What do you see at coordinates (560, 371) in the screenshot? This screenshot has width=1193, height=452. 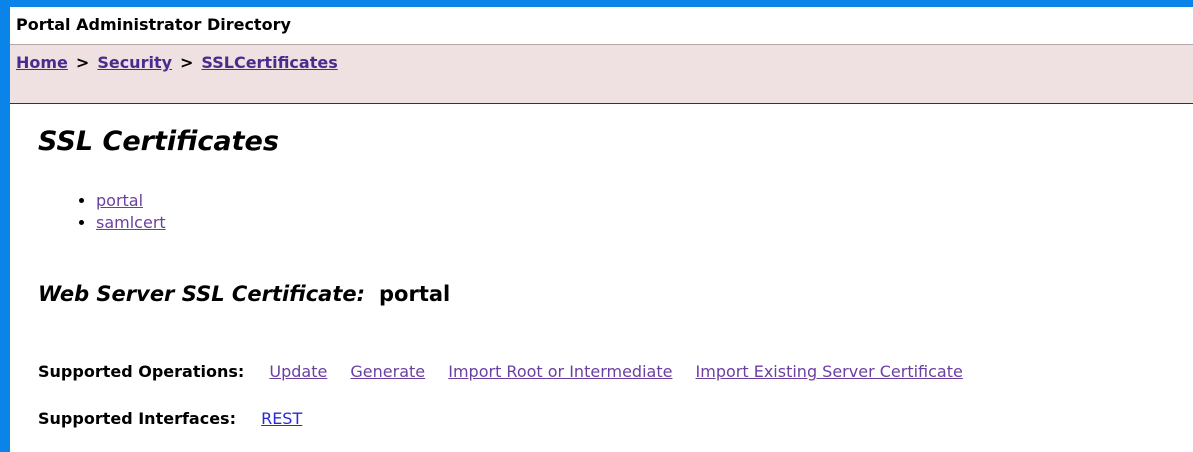 I see `operation-import-root-link: Import Root or Intermediate` at bounding box center [560, 371].